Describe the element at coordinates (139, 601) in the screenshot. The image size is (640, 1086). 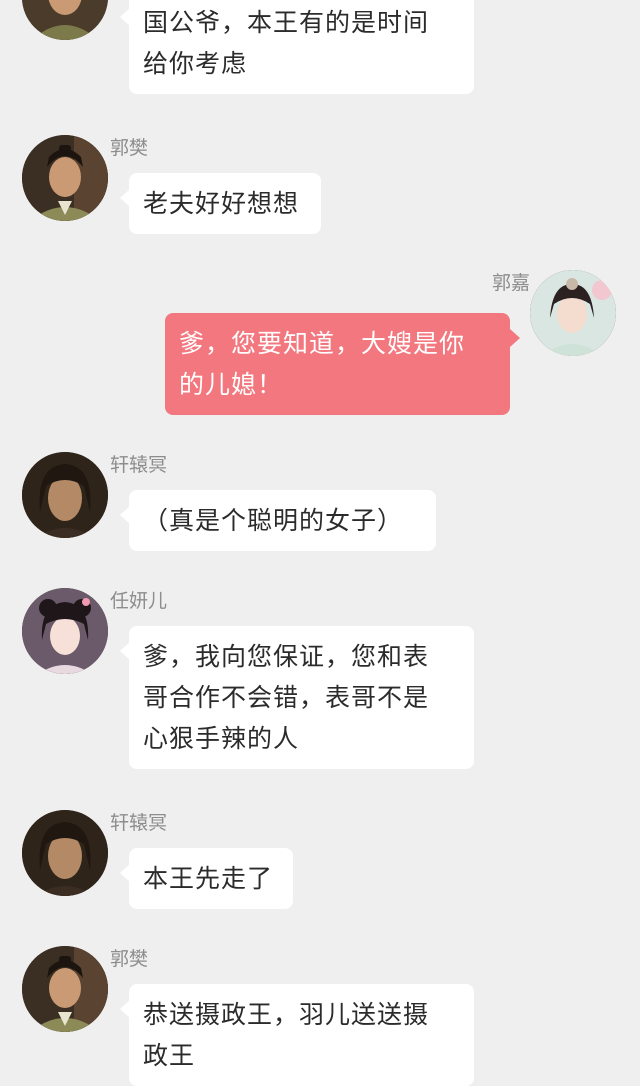
I see `speaker-name: 任妍儿` at that location.